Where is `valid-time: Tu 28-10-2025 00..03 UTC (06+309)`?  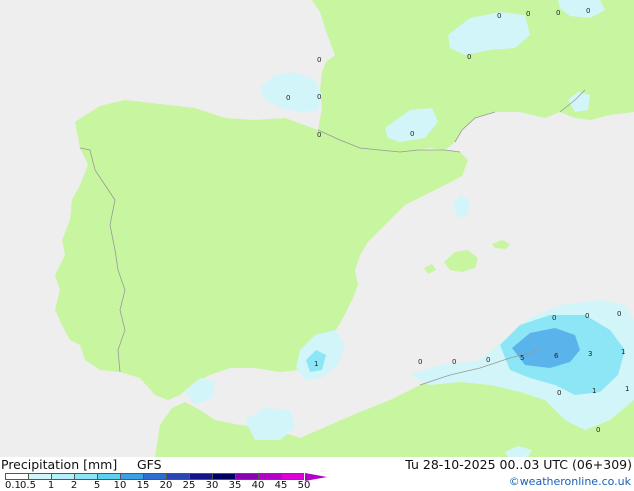
valid-time: Tu 28-10-2025 00..03 UTC (06+309) is located at coordinates (518, 464).